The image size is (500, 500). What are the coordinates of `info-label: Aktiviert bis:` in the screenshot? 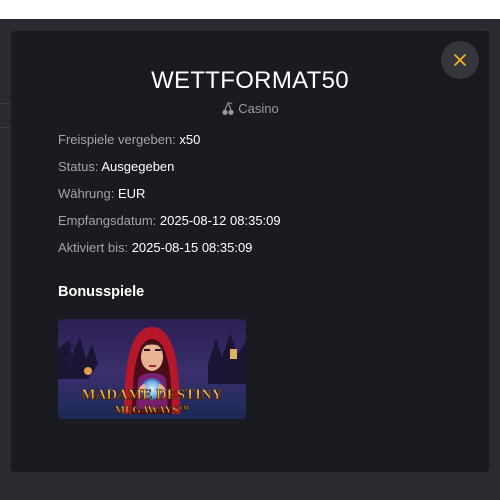 It's located at (93, 247).